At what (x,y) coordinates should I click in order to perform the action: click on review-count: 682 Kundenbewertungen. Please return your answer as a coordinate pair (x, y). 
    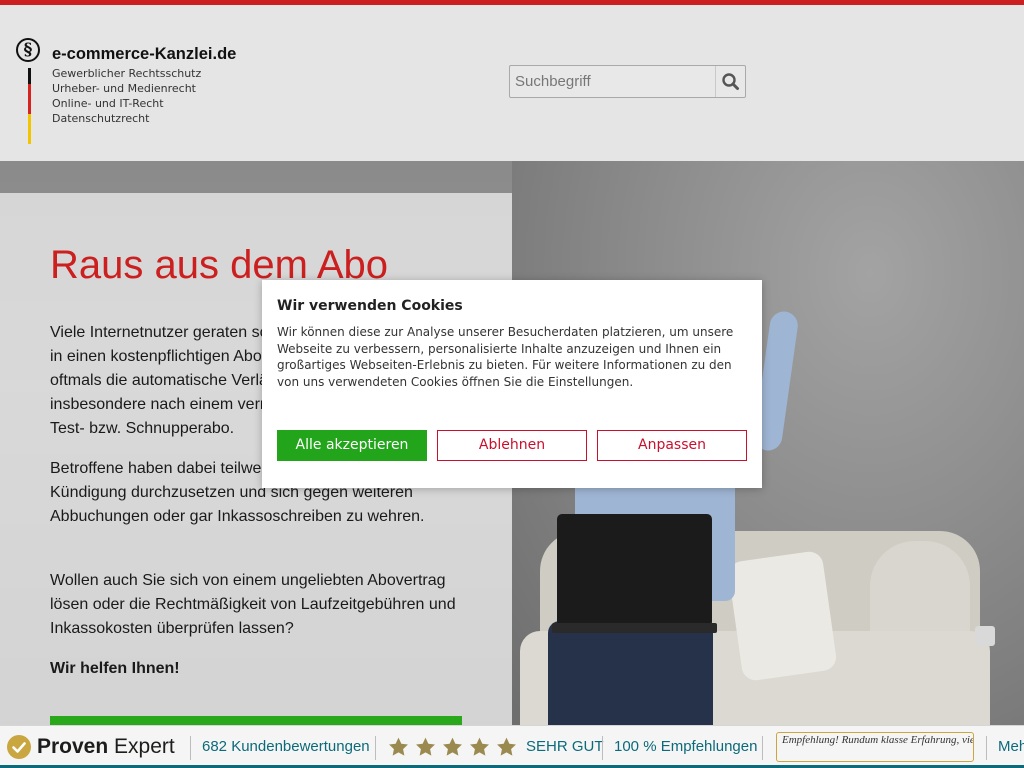
    Looking at the image, I should click on (286, 746).